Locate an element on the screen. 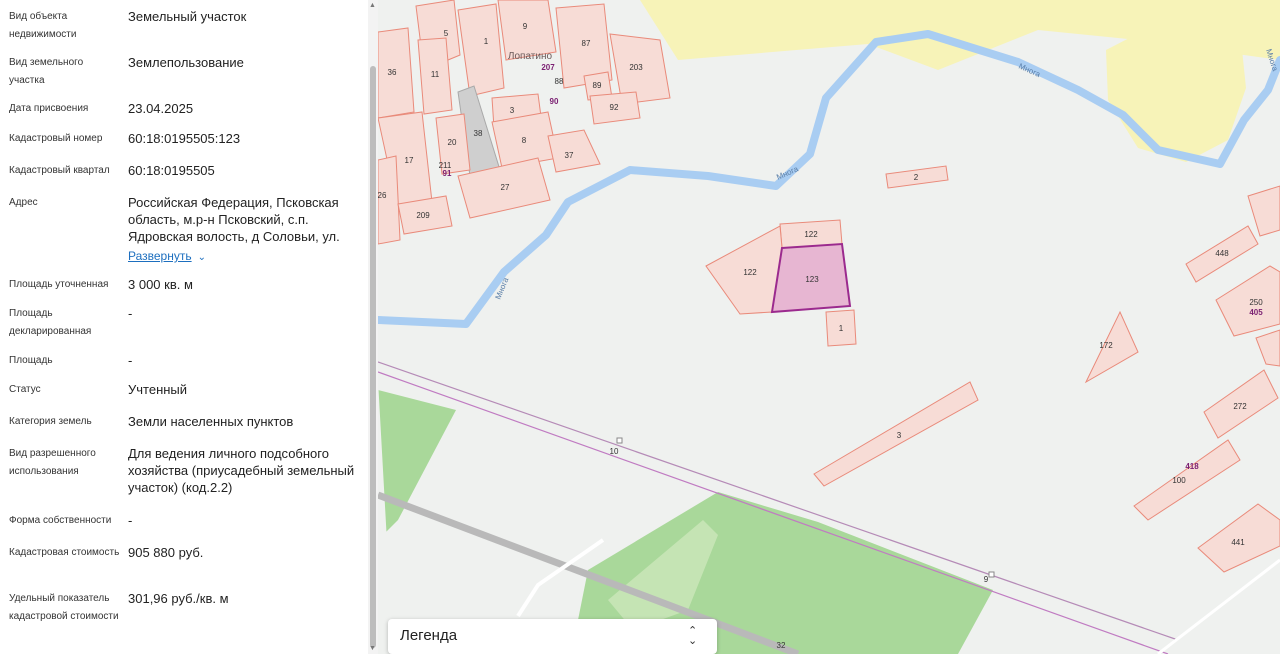  address-expand-wrap: Развернуть ⌄ is located at coordinates (246, 256).